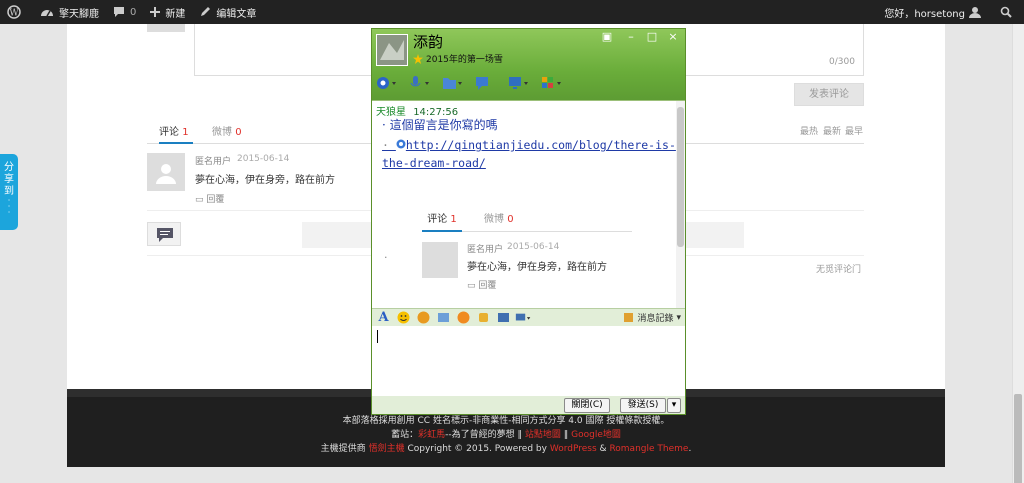 This screenshot has width=1024, height=483. I want to click on reply-link: ▭ 回覆, so click(209, 198).